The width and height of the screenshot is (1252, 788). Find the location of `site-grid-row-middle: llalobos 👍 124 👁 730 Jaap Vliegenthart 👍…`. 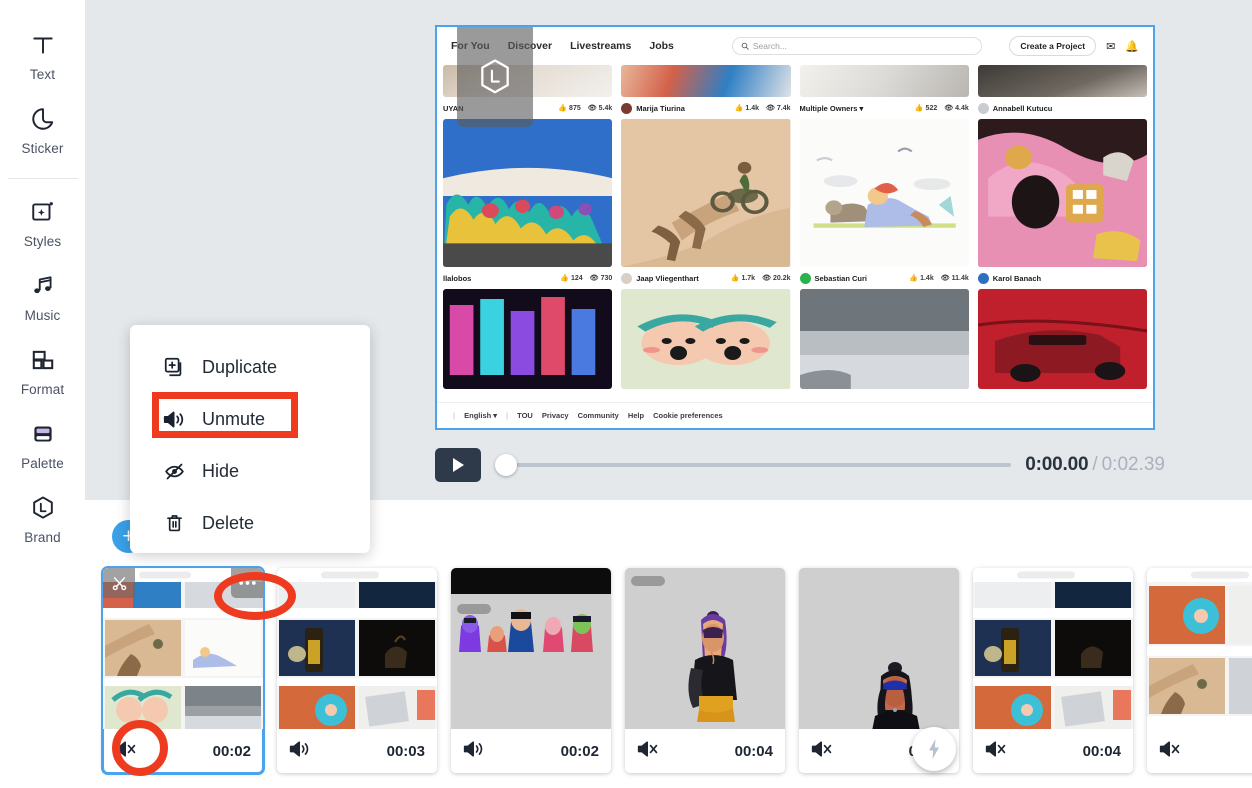

site-grid-row-middle: llalobos 👍 124 👁 730 Jaap Vliegenthart 👍… is located at coordinates (795, 204).